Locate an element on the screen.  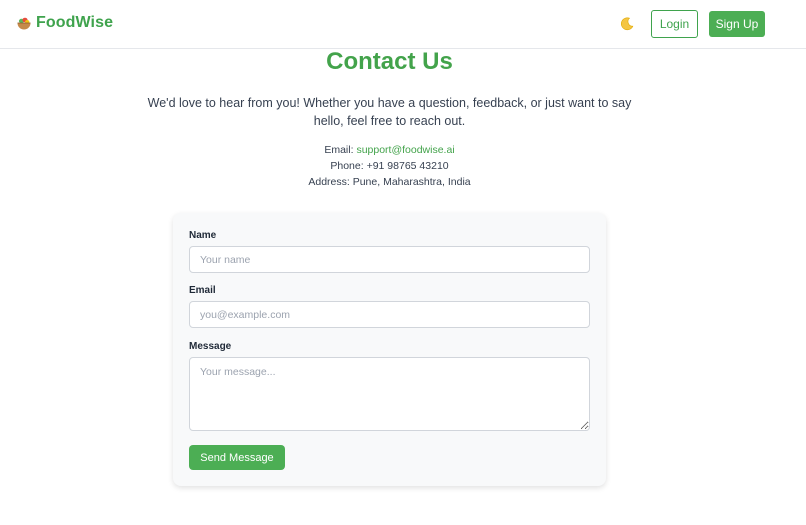
salad-bowl-icon is located at coordinates (24, 23).